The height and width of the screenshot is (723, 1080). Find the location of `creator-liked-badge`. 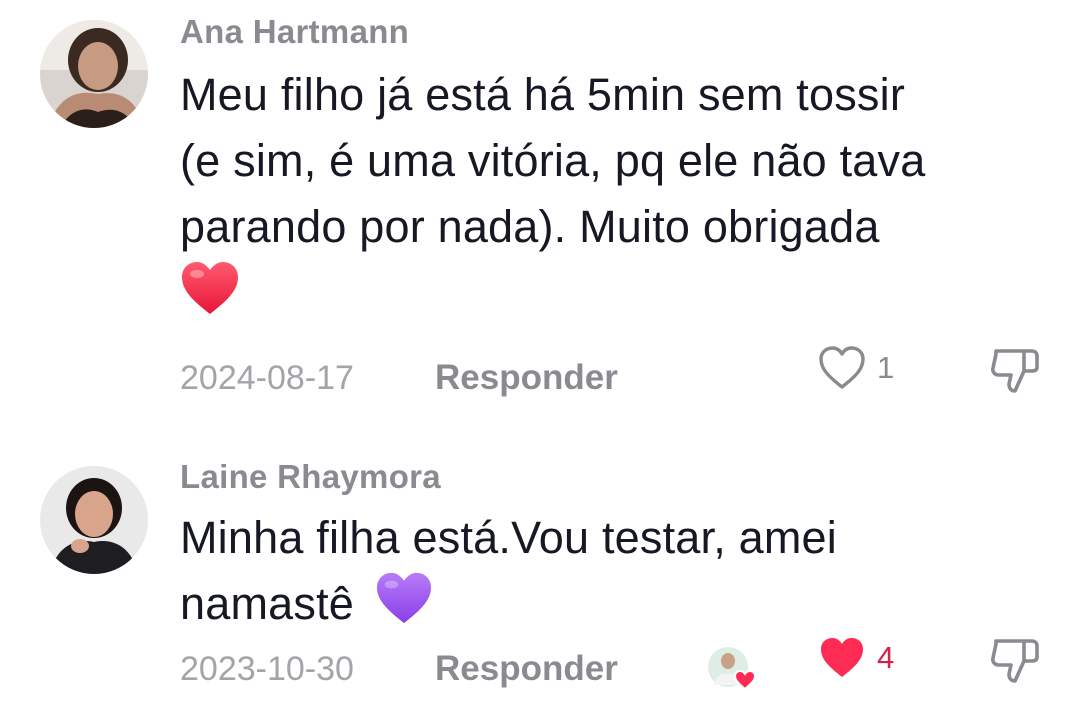

creator-liked-badge is located at coordinates (733, 668).